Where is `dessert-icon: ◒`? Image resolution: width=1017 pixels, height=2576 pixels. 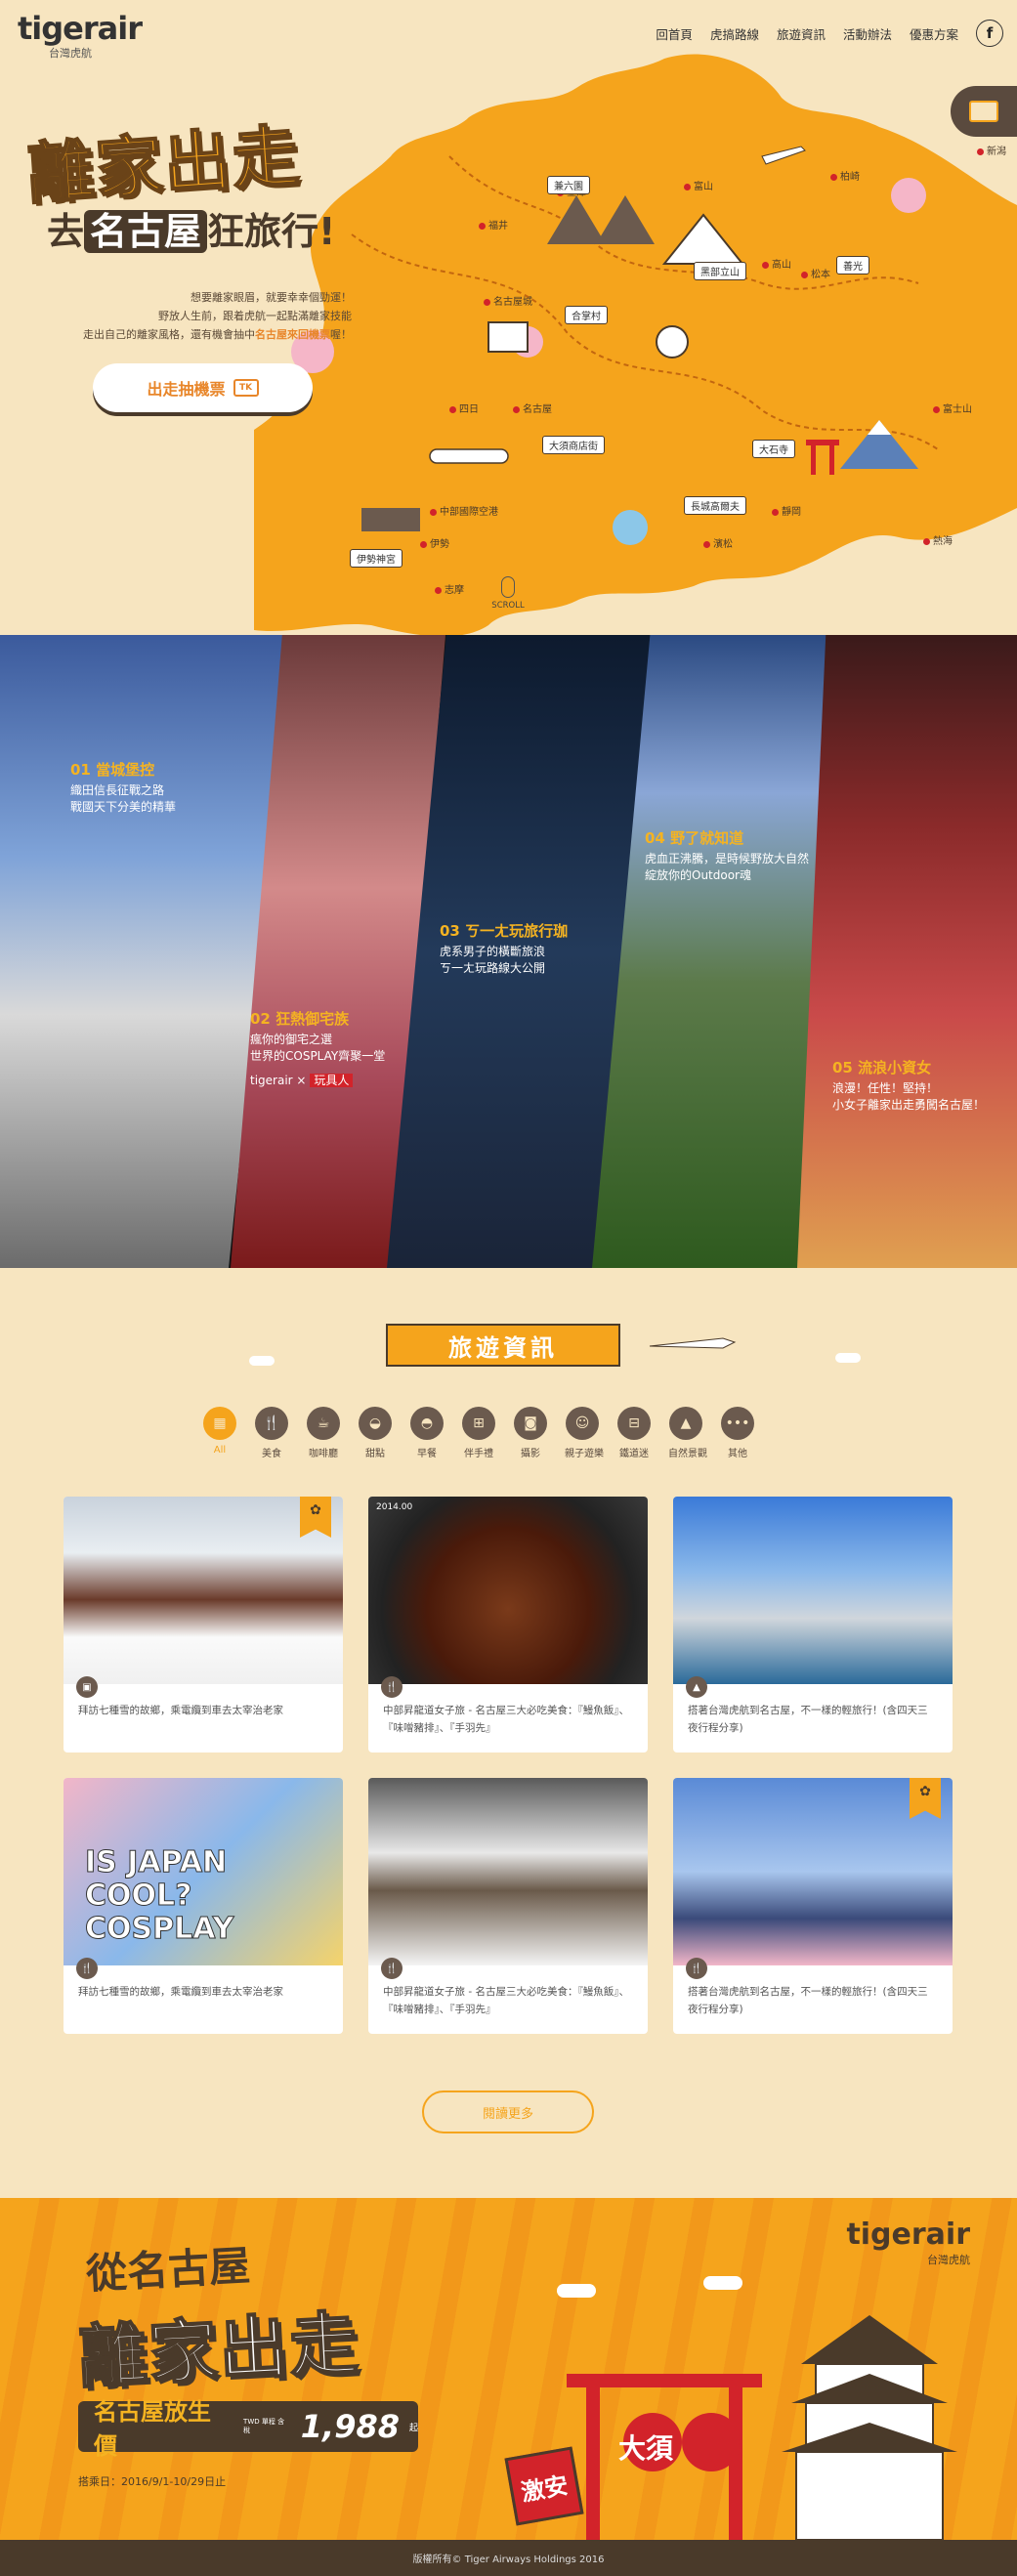 dessert-icon: ◒ is located at coordinates (376, 1423).